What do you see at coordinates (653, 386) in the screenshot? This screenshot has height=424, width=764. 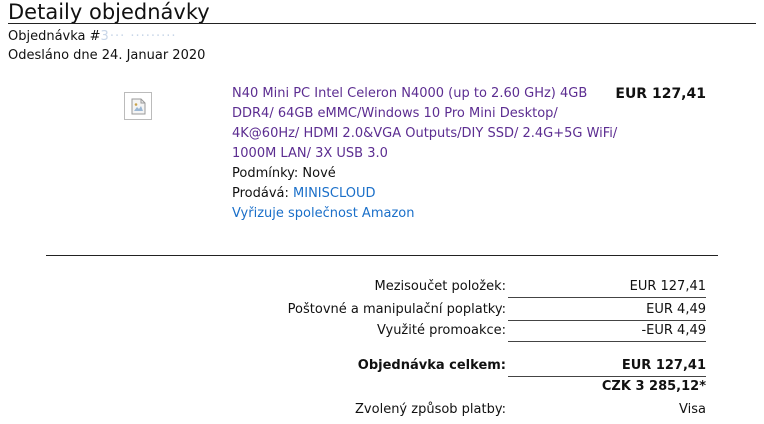 I see `total-czk-value: CZK 3 285,12*` at bounding box center [653, 386].